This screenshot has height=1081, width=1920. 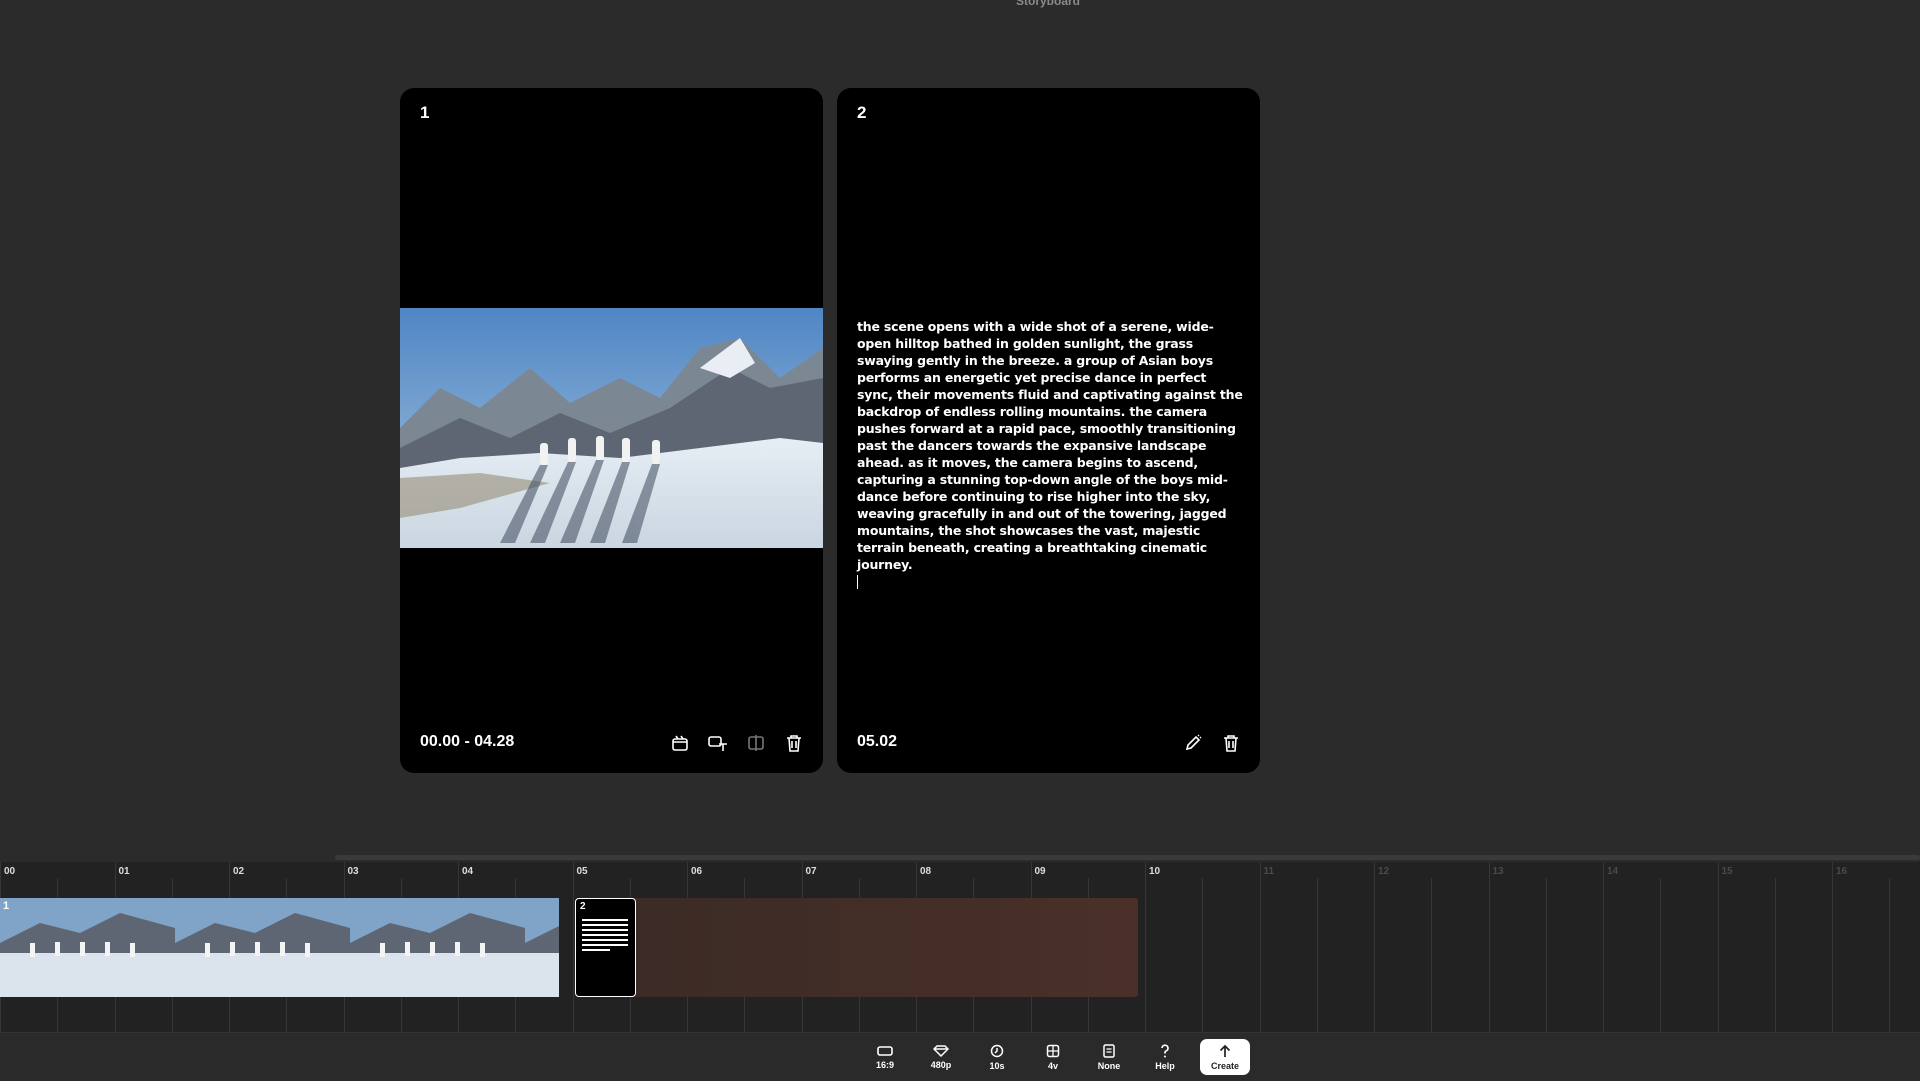 What do you see at coordinates (1165, 1050) in the screenshot?
I see `help-icon` at bounding box center [1165, 1050].